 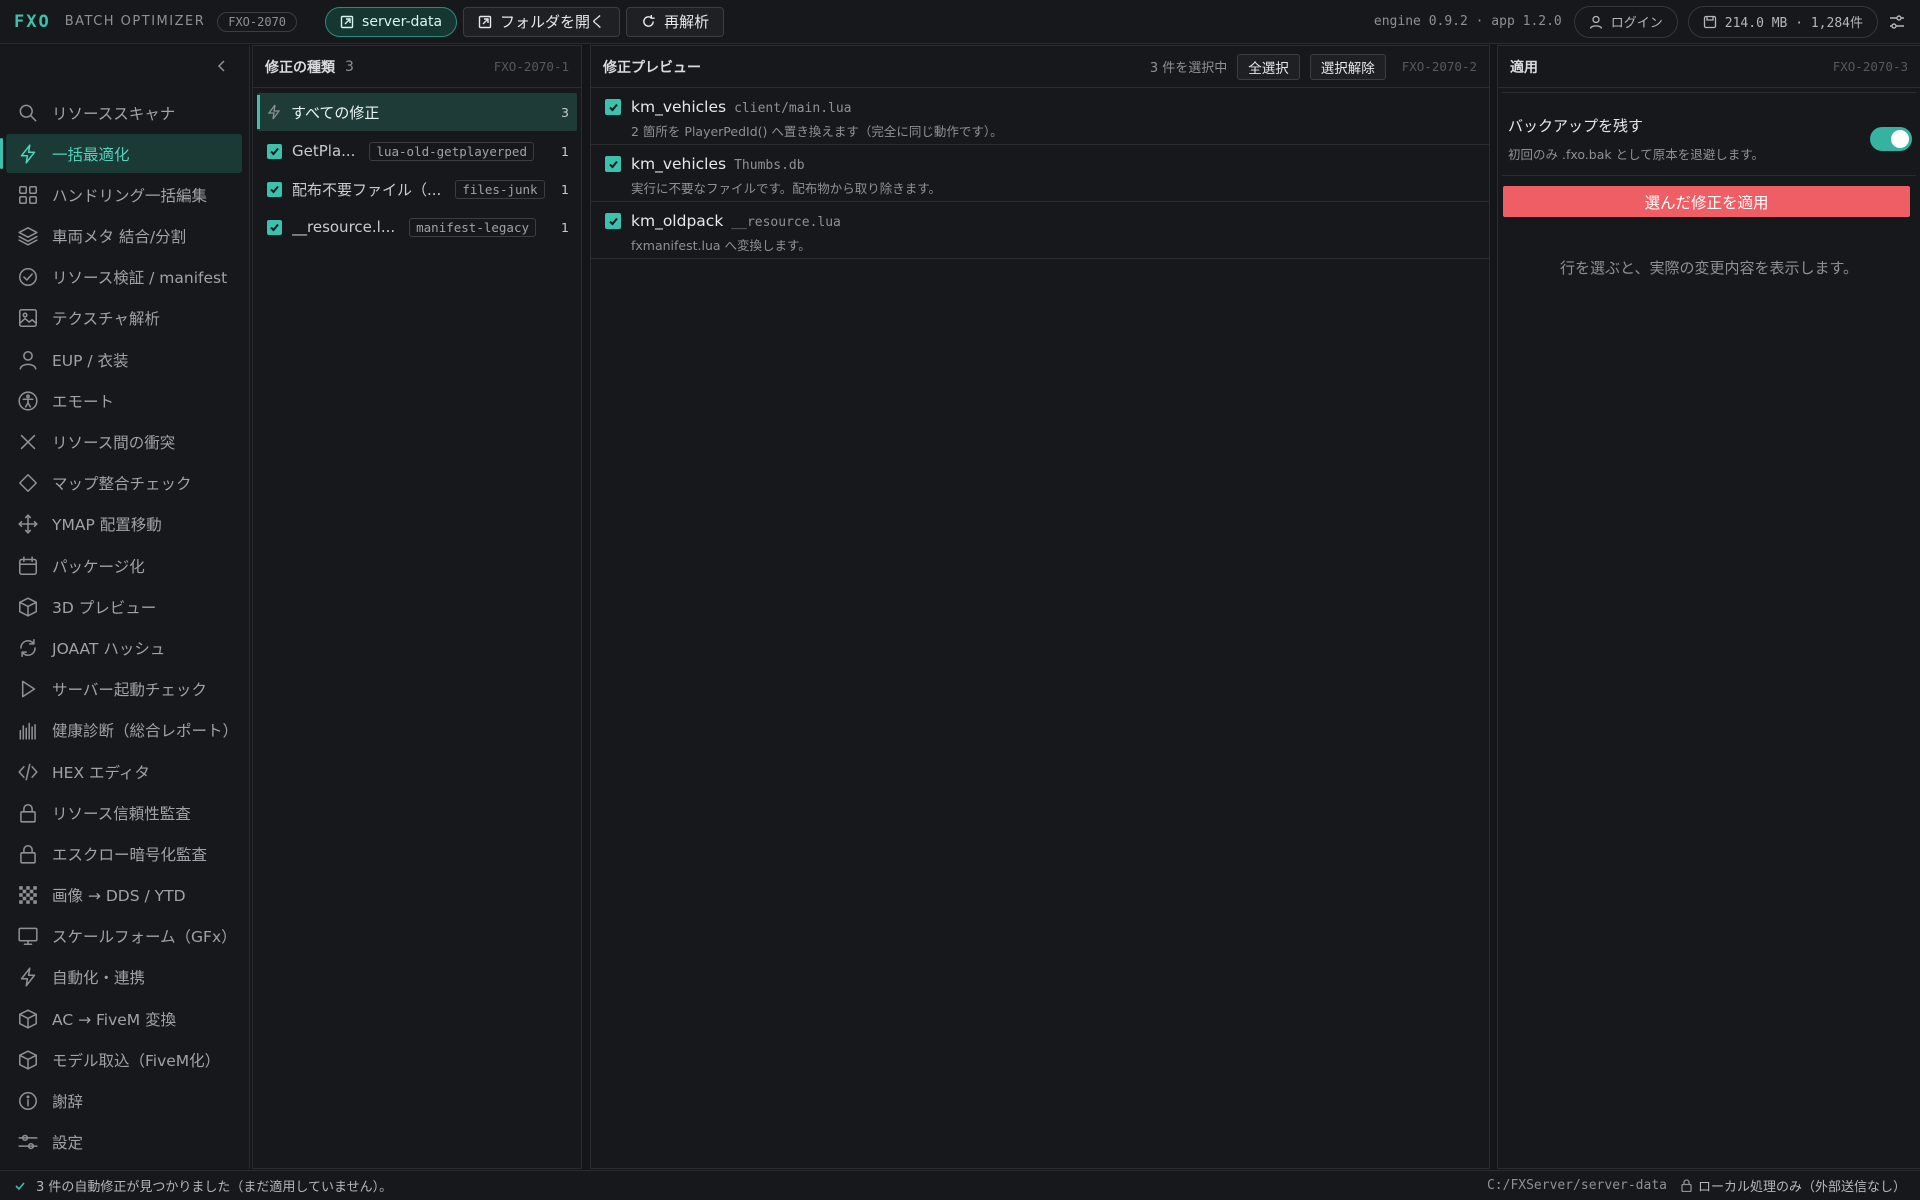 I want to click on deselect-button: 選択解除, so click(x=1347, y=66).